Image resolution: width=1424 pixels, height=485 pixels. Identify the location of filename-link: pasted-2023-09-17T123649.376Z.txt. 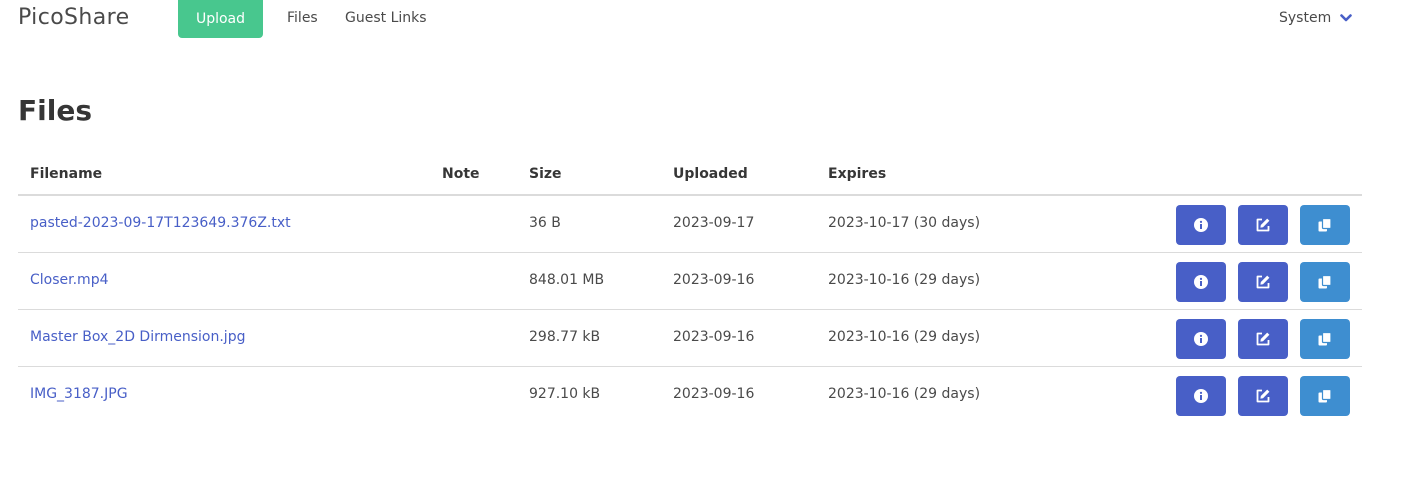
(160, 223).